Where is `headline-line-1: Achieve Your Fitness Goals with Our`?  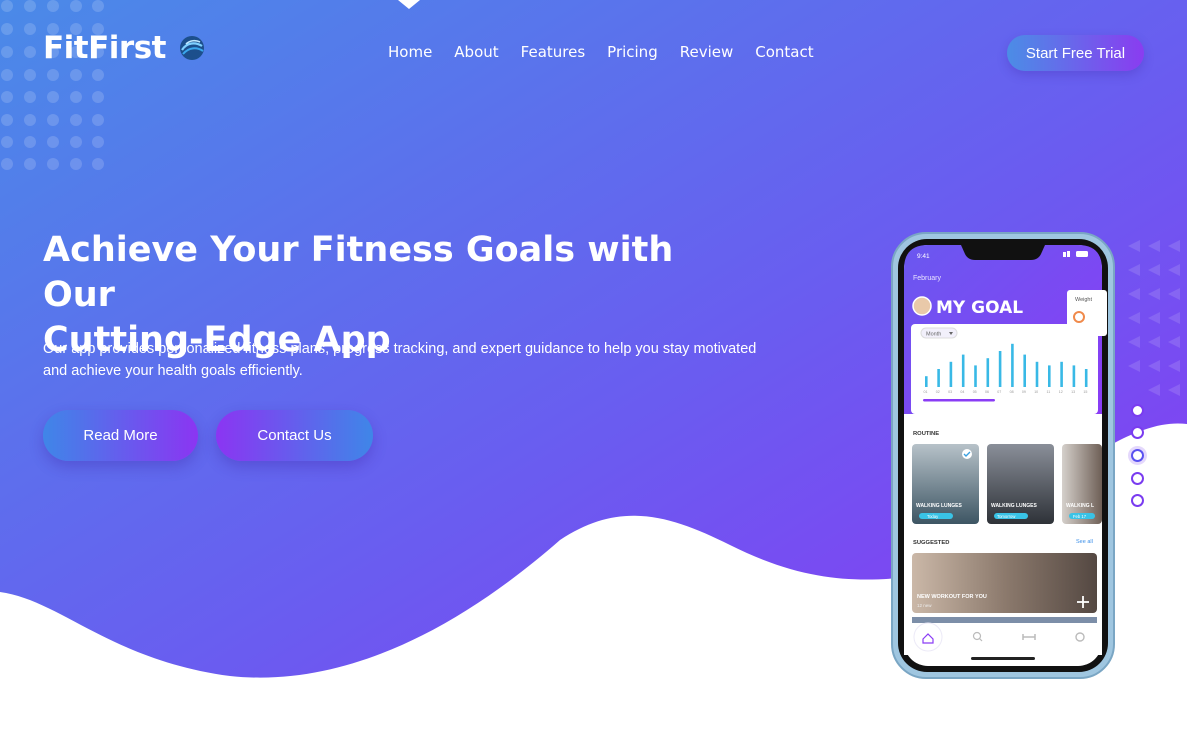
headline-line-1: Achieve Your Fitness Goals with Our is located at coordinates (358, 272).